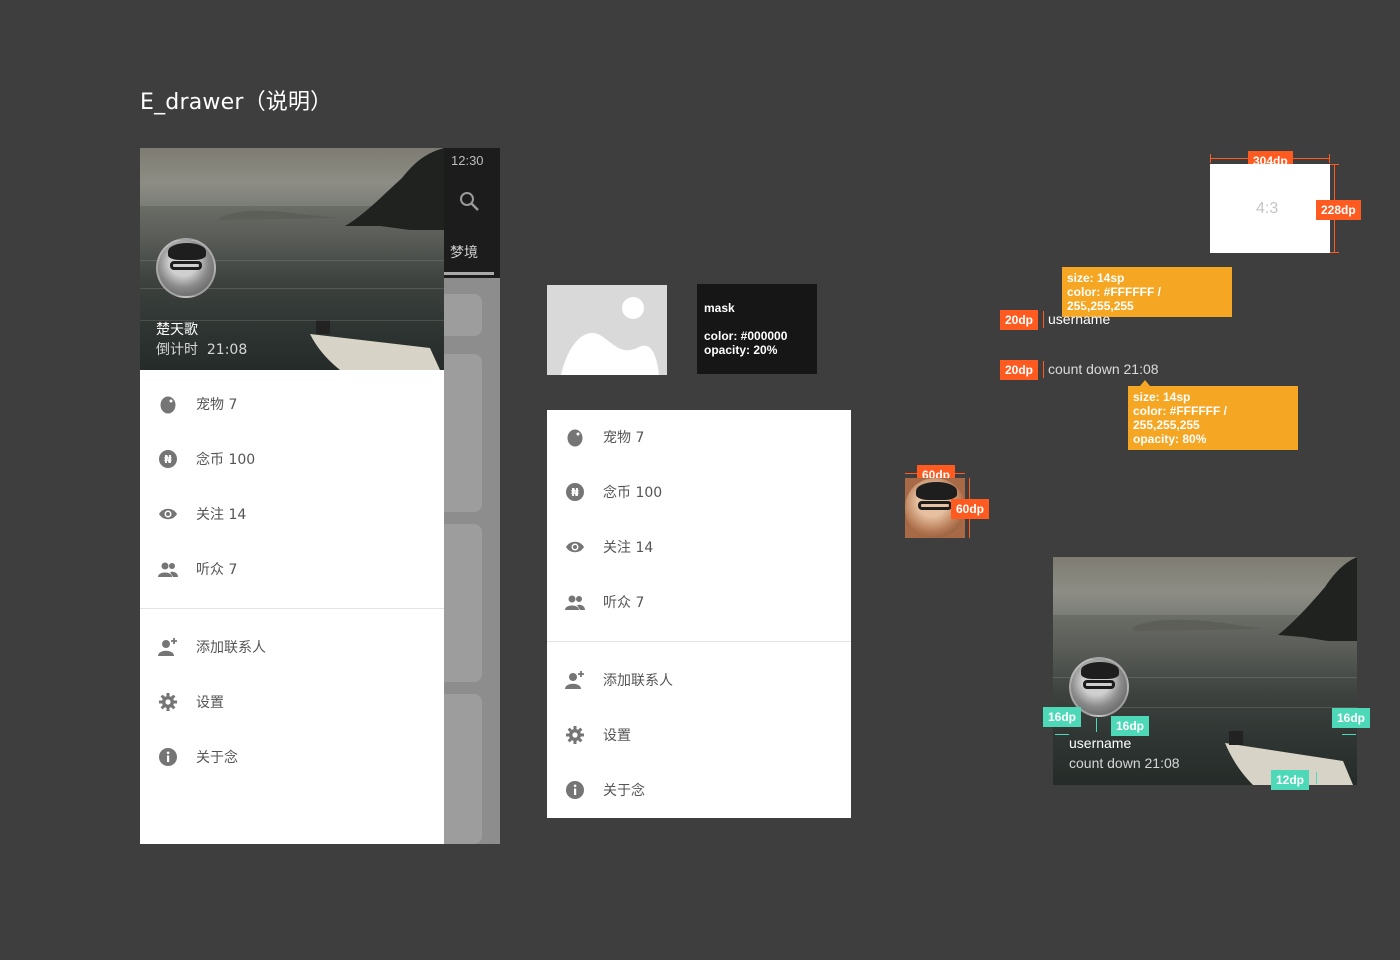 The height and width of the screenshot is (960, 1400). Describe the element at coordinates (1351, 718) in the screenshot. I see `right-padding-tag: 16dp` at that location.